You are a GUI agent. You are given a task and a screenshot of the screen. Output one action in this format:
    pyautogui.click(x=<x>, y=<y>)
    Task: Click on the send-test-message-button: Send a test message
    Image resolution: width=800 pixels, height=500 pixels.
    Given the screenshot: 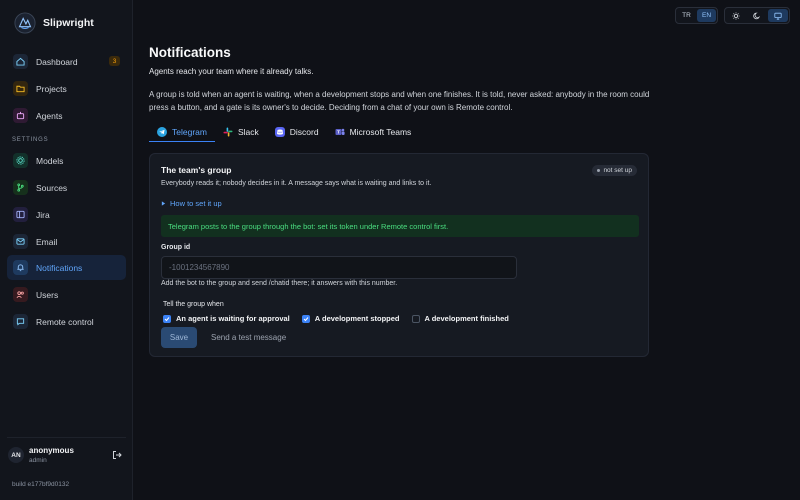 What is the action you would take?
    pyautogui.click(x=248, y=337)
    